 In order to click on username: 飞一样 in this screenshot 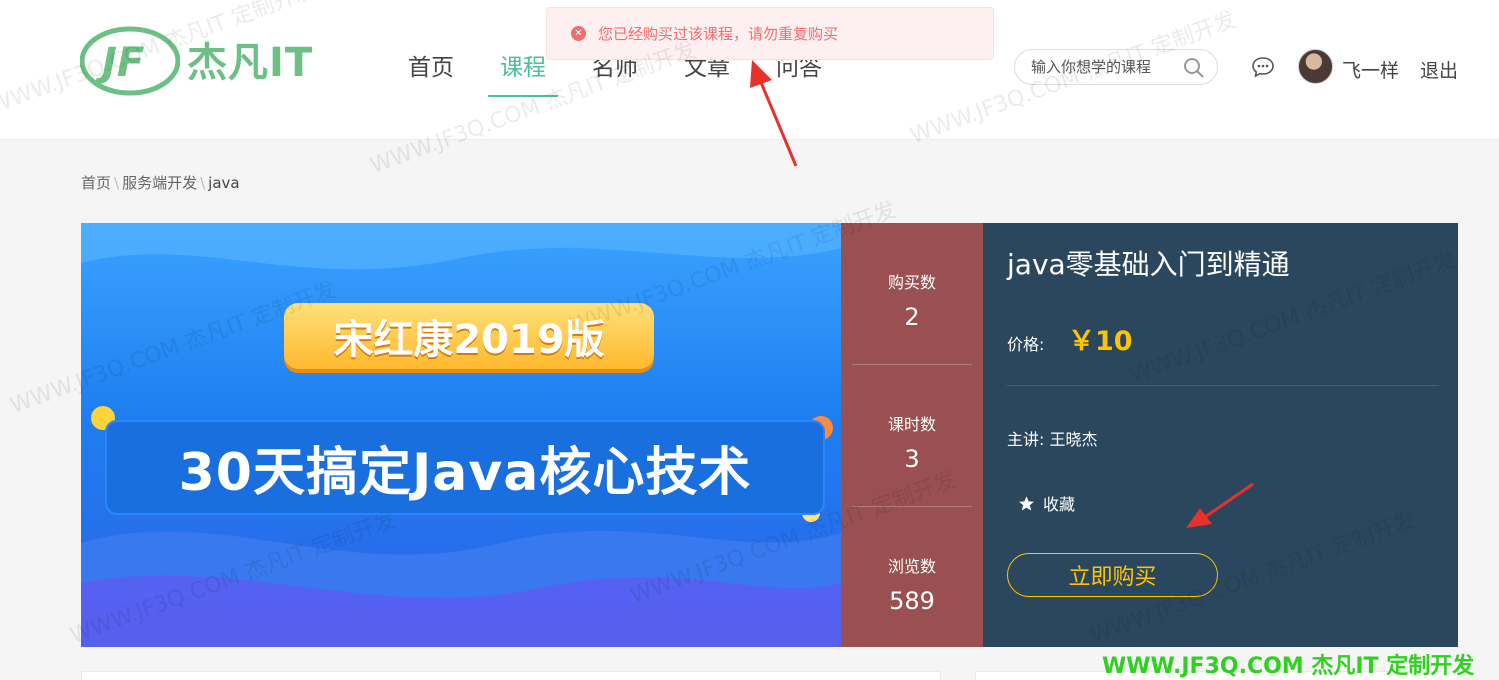, I will do `click(1370, 69)`.